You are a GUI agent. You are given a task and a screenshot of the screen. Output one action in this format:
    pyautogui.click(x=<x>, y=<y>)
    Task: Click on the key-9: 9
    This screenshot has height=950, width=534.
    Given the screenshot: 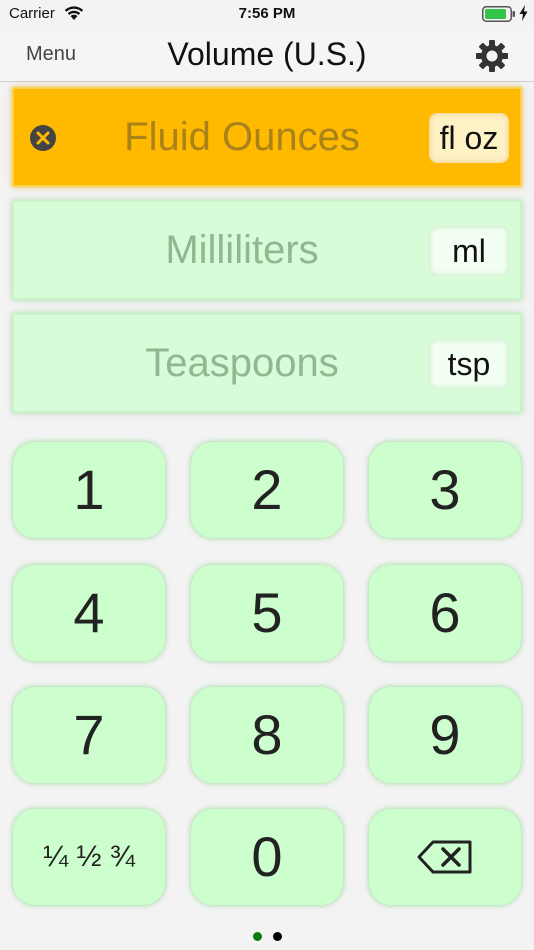 What is the action you would take?
    pyautogui.click(x=445, y=735)
    